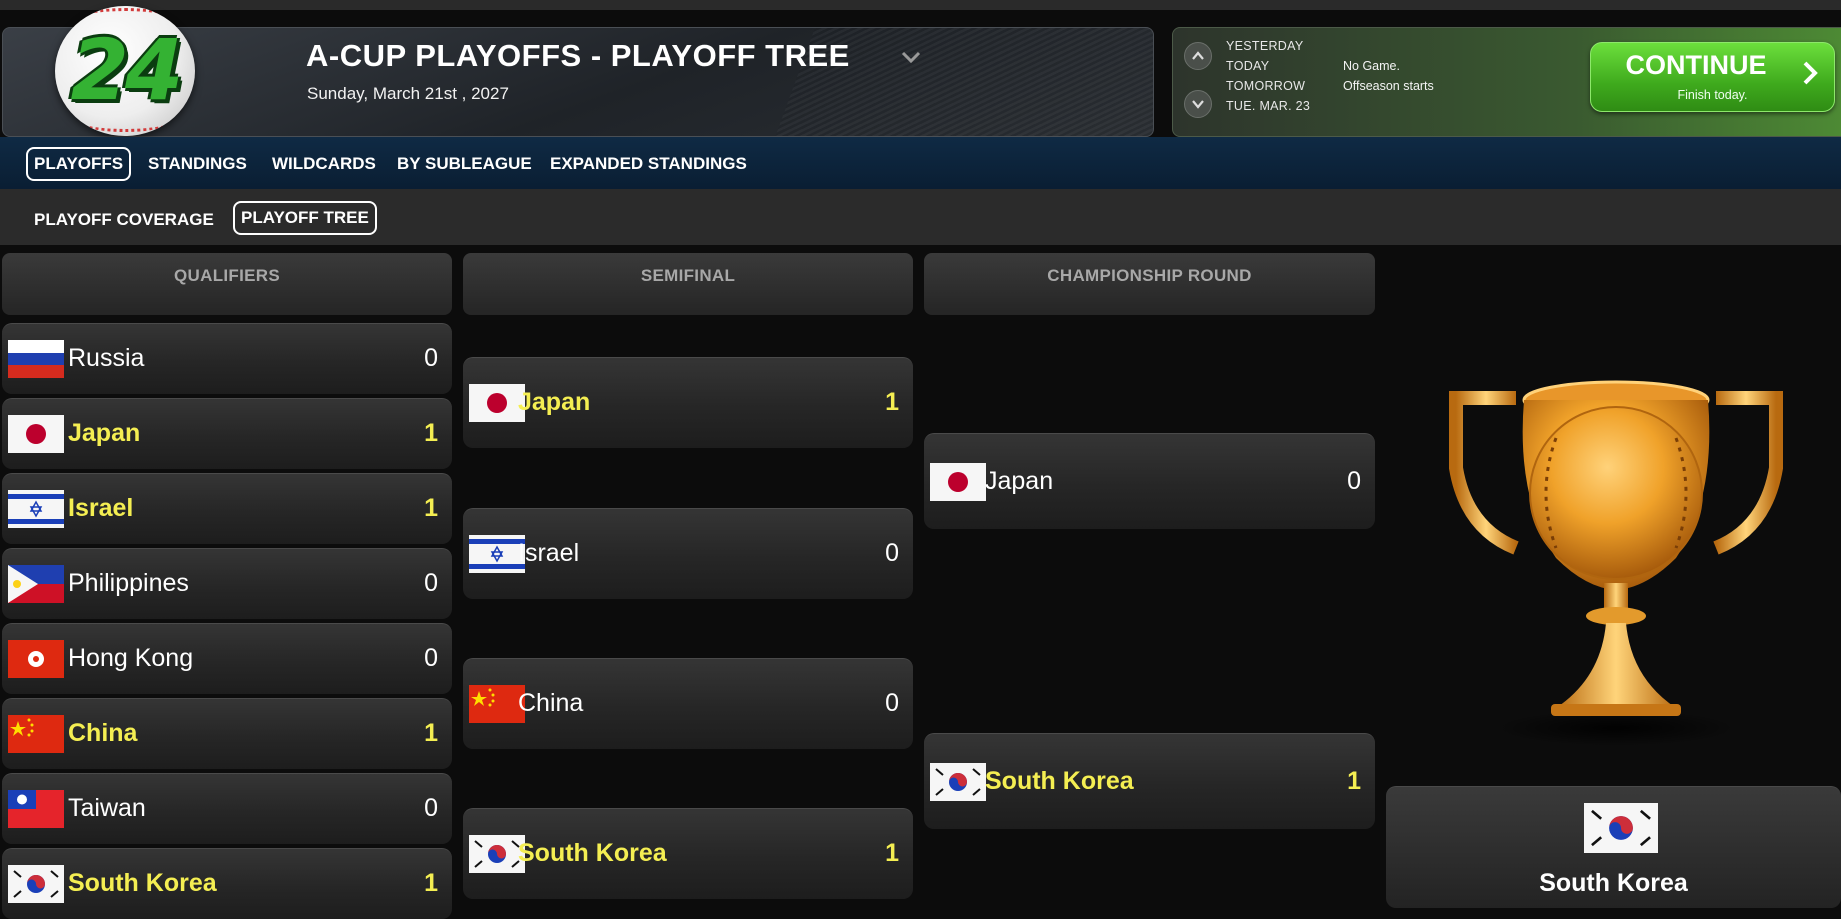 Image resolution: width=1841 pixels, height=919 pixels. I want to click on team-name: Taiwan, so click(107, 808).